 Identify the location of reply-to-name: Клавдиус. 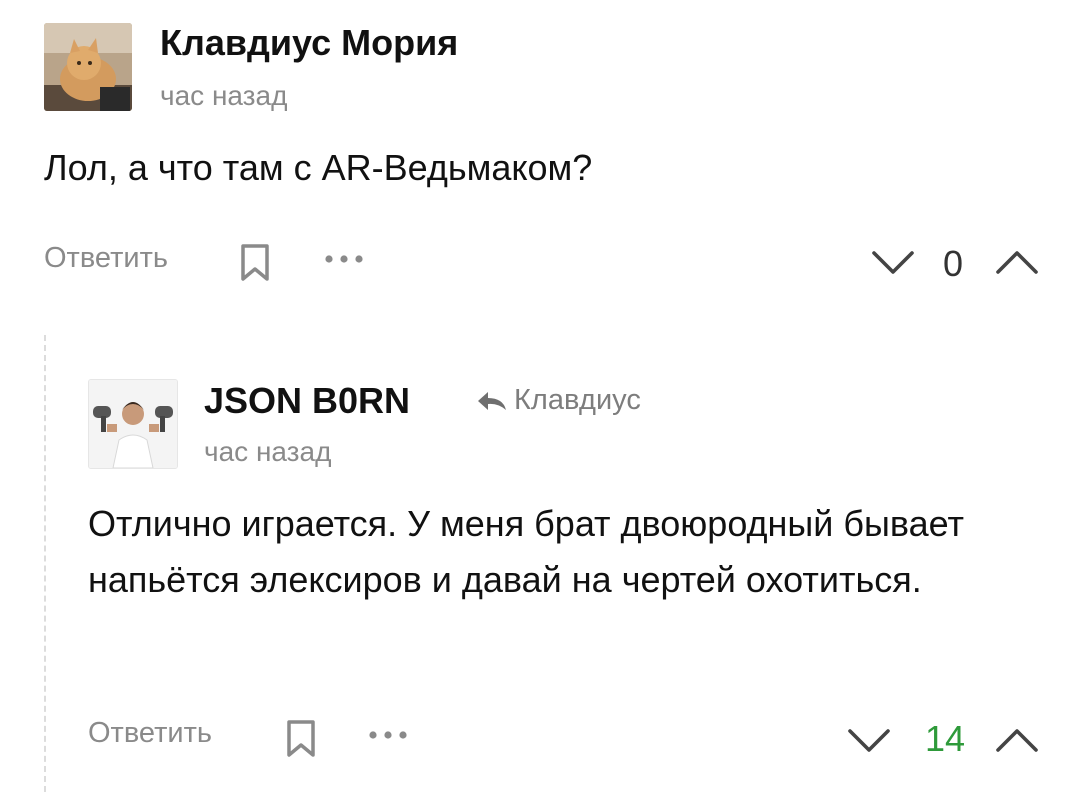
(577, 400).